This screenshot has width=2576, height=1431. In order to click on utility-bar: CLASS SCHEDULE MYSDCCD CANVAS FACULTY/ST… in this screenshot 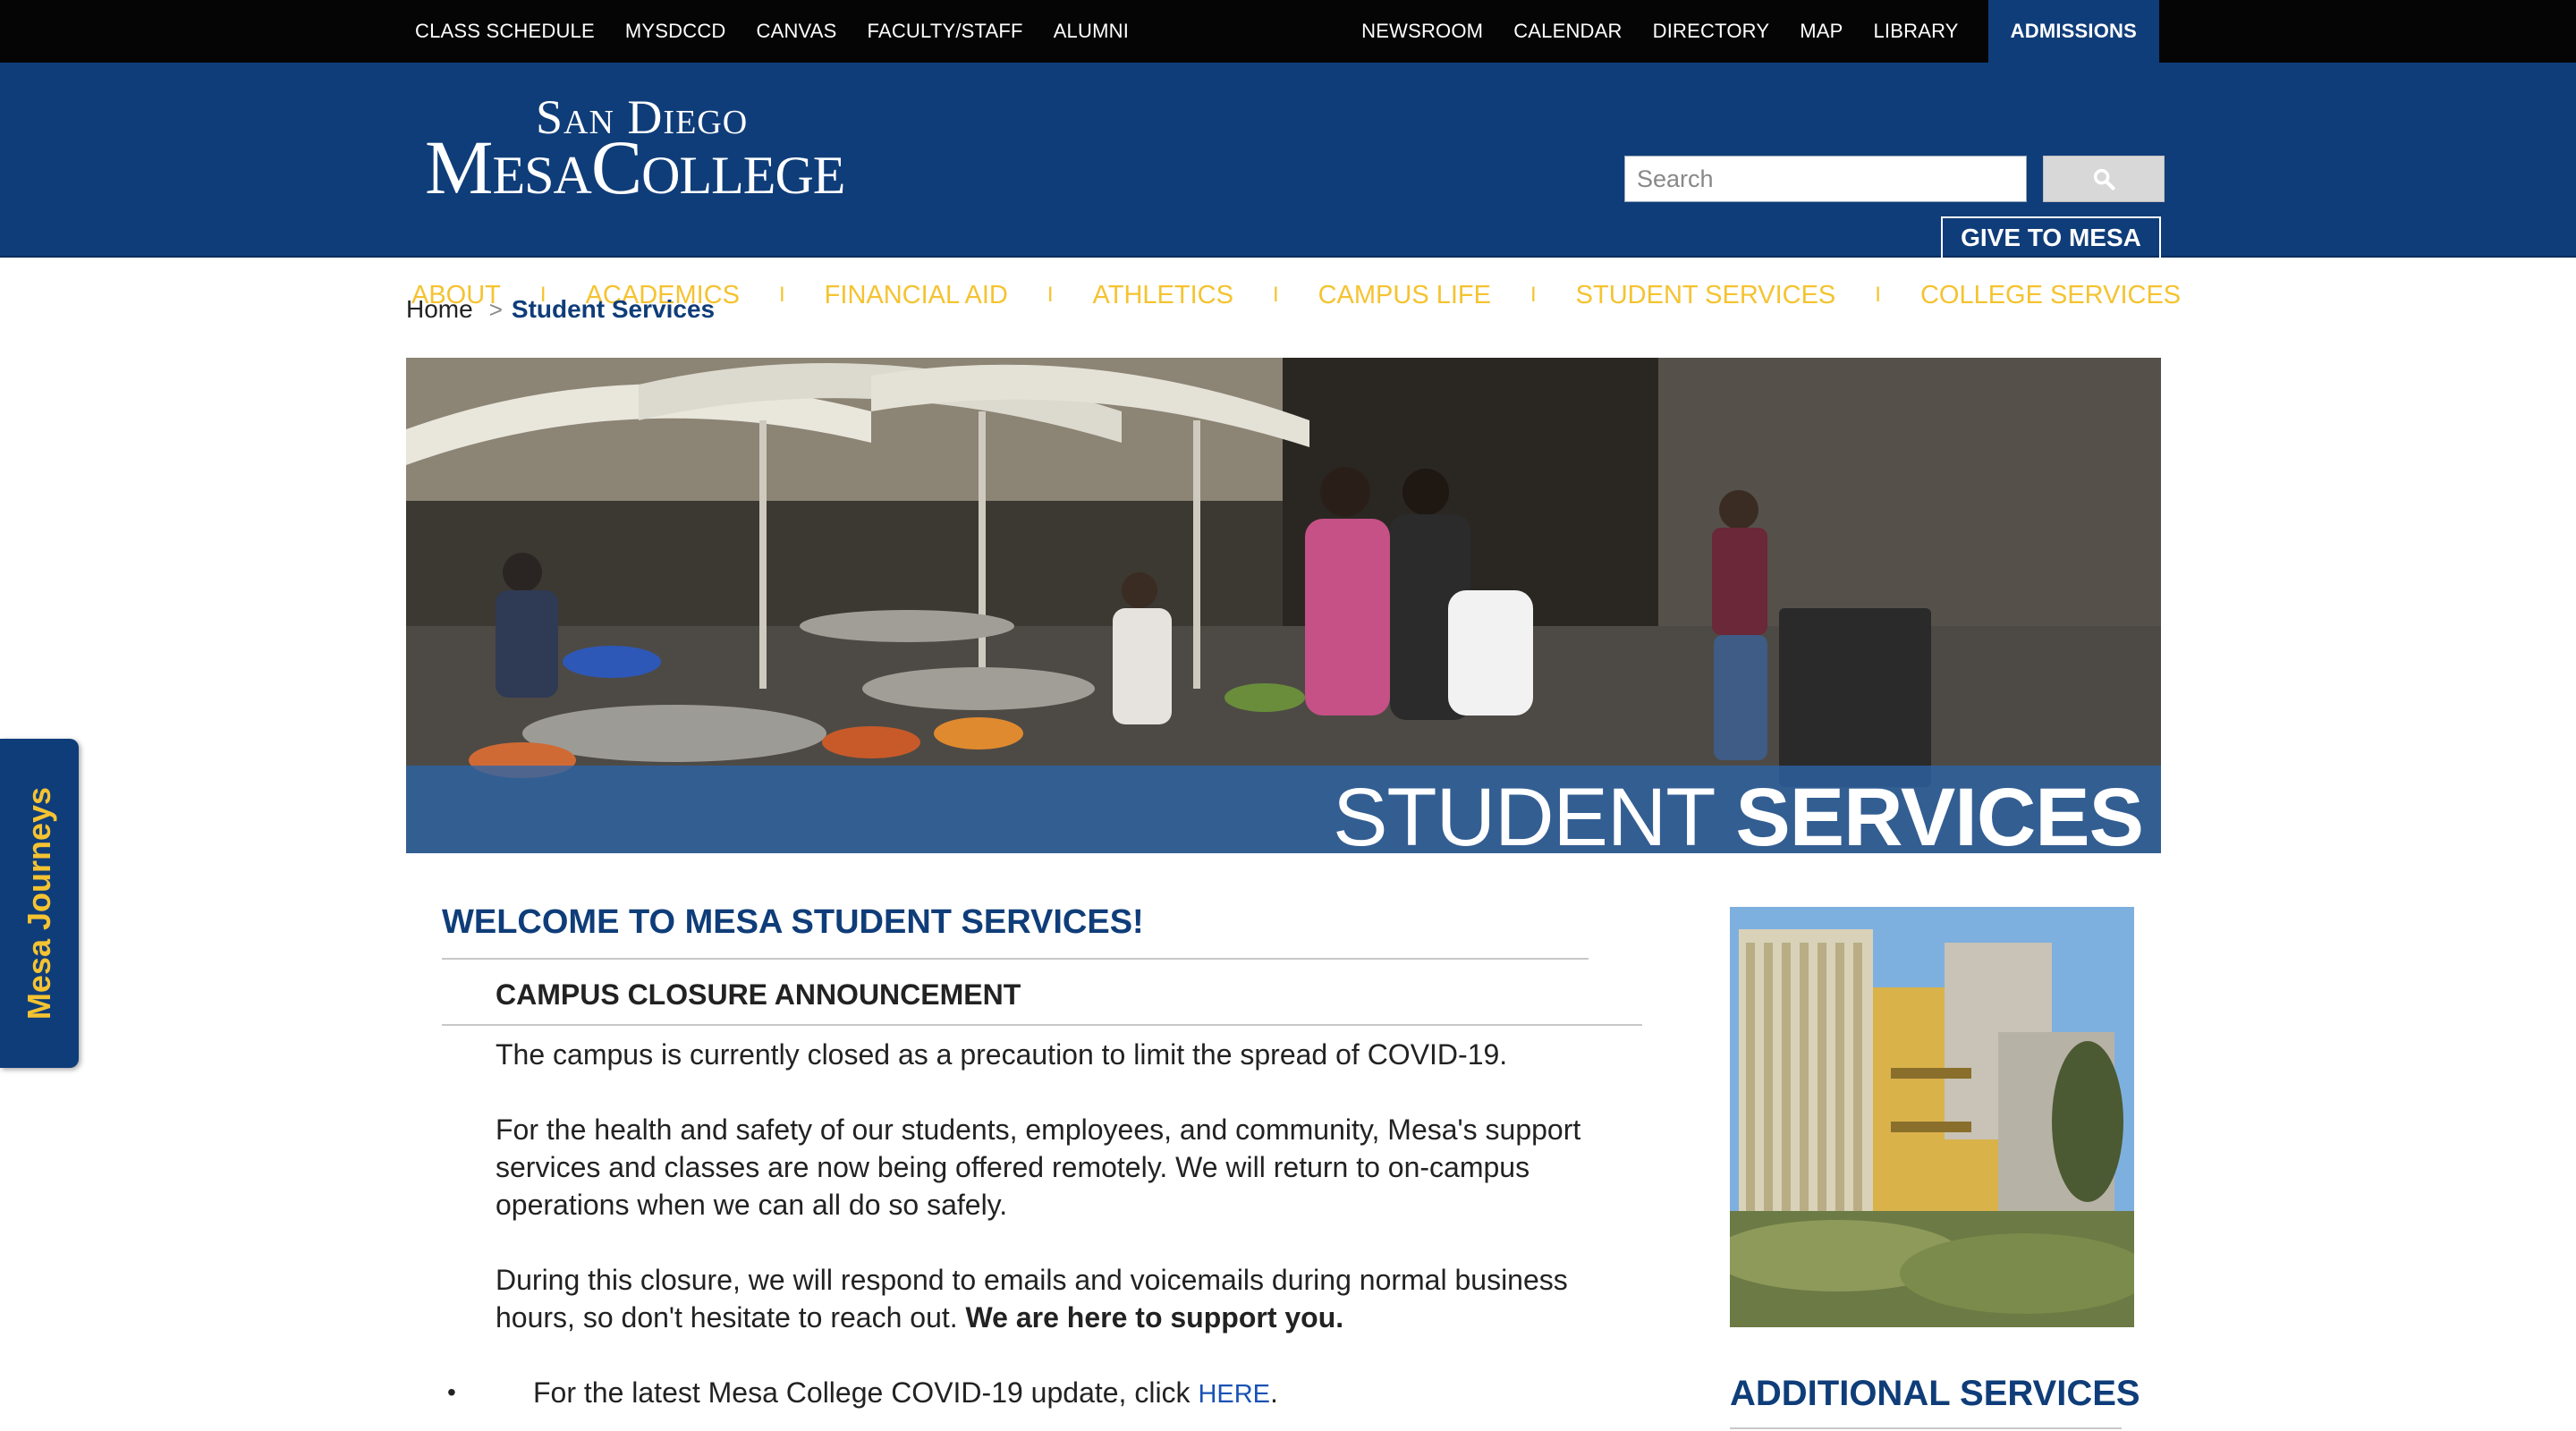, I will do `click(1288, 32)`.